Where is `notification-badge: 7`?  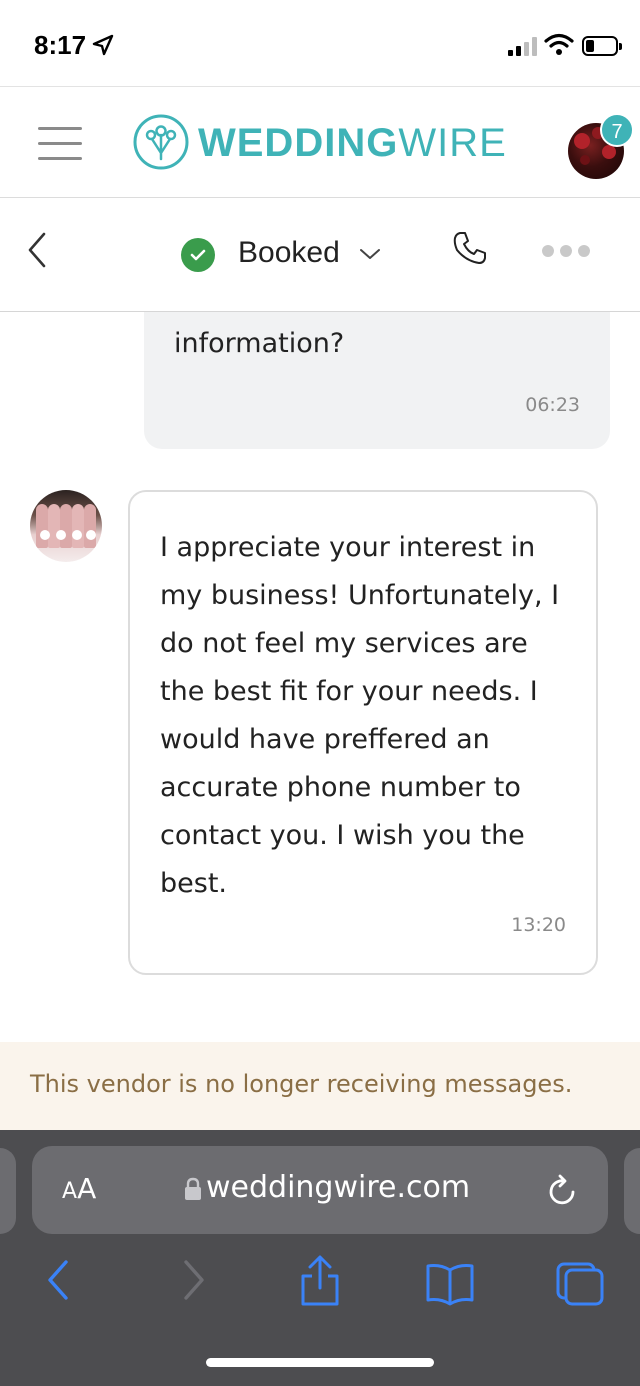
notification-badge: 7 is located at coordinates (617, 130).